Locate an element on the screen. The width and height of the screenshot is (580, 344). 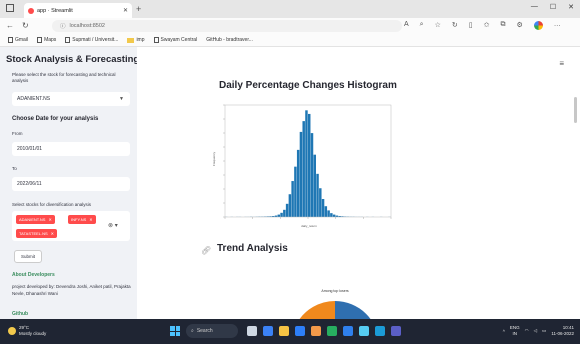
tab-actions-icon is located at coordinates (10, 8).